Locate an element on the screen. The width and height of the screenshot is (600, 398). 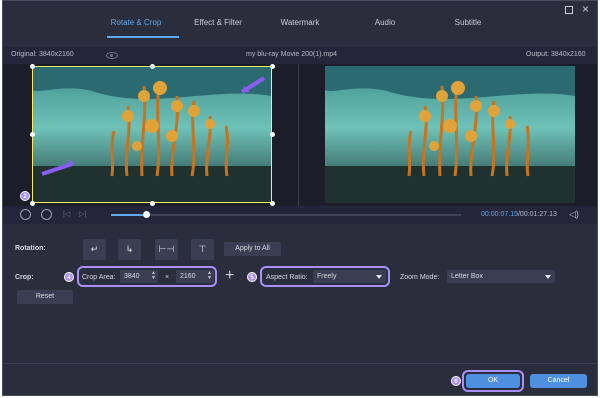
output-preview is located at coordinates (450, 134).